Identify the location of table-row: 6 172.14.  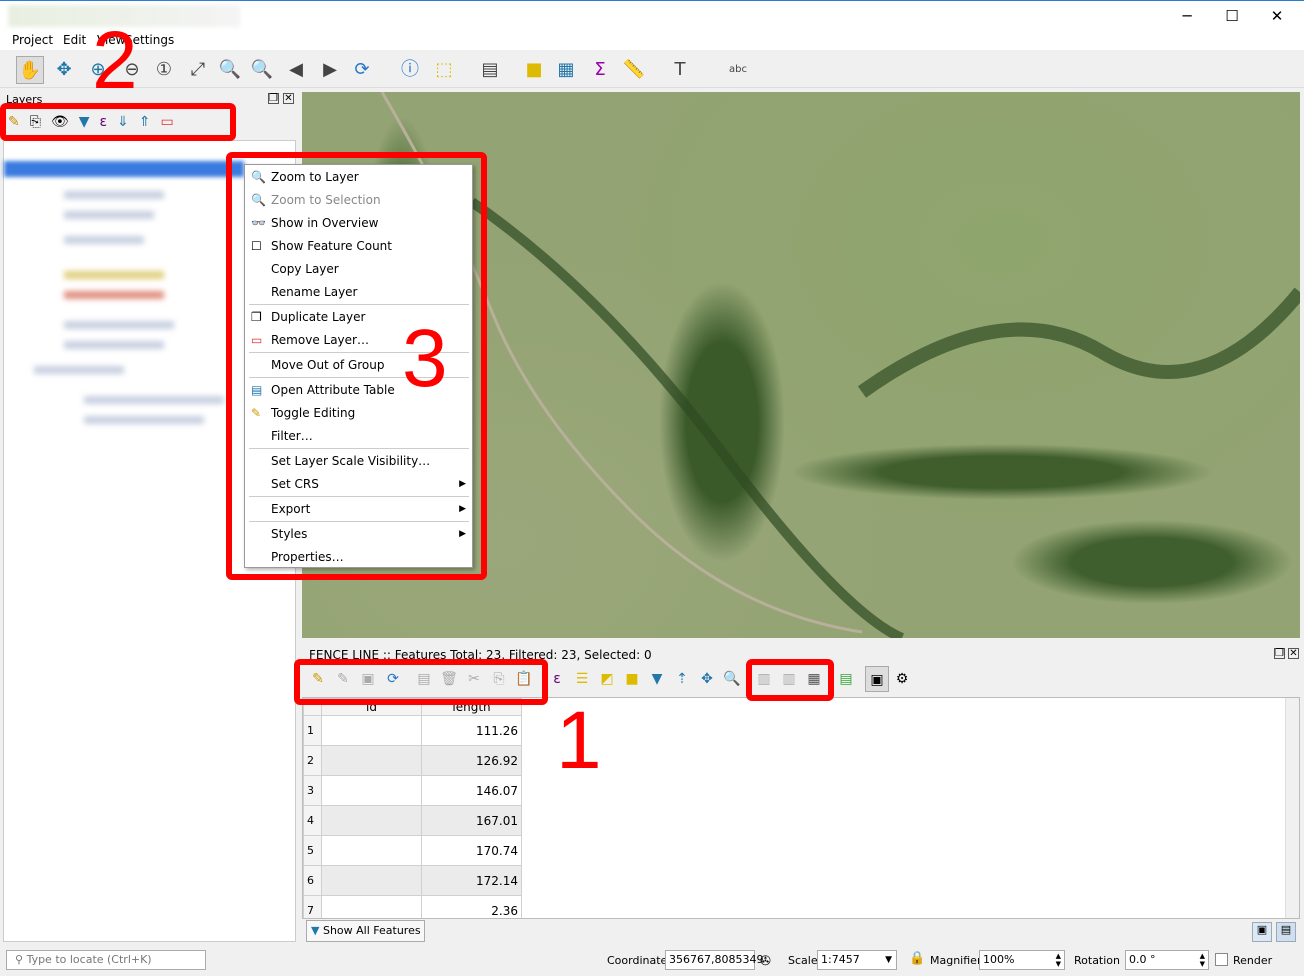
(412, 880).